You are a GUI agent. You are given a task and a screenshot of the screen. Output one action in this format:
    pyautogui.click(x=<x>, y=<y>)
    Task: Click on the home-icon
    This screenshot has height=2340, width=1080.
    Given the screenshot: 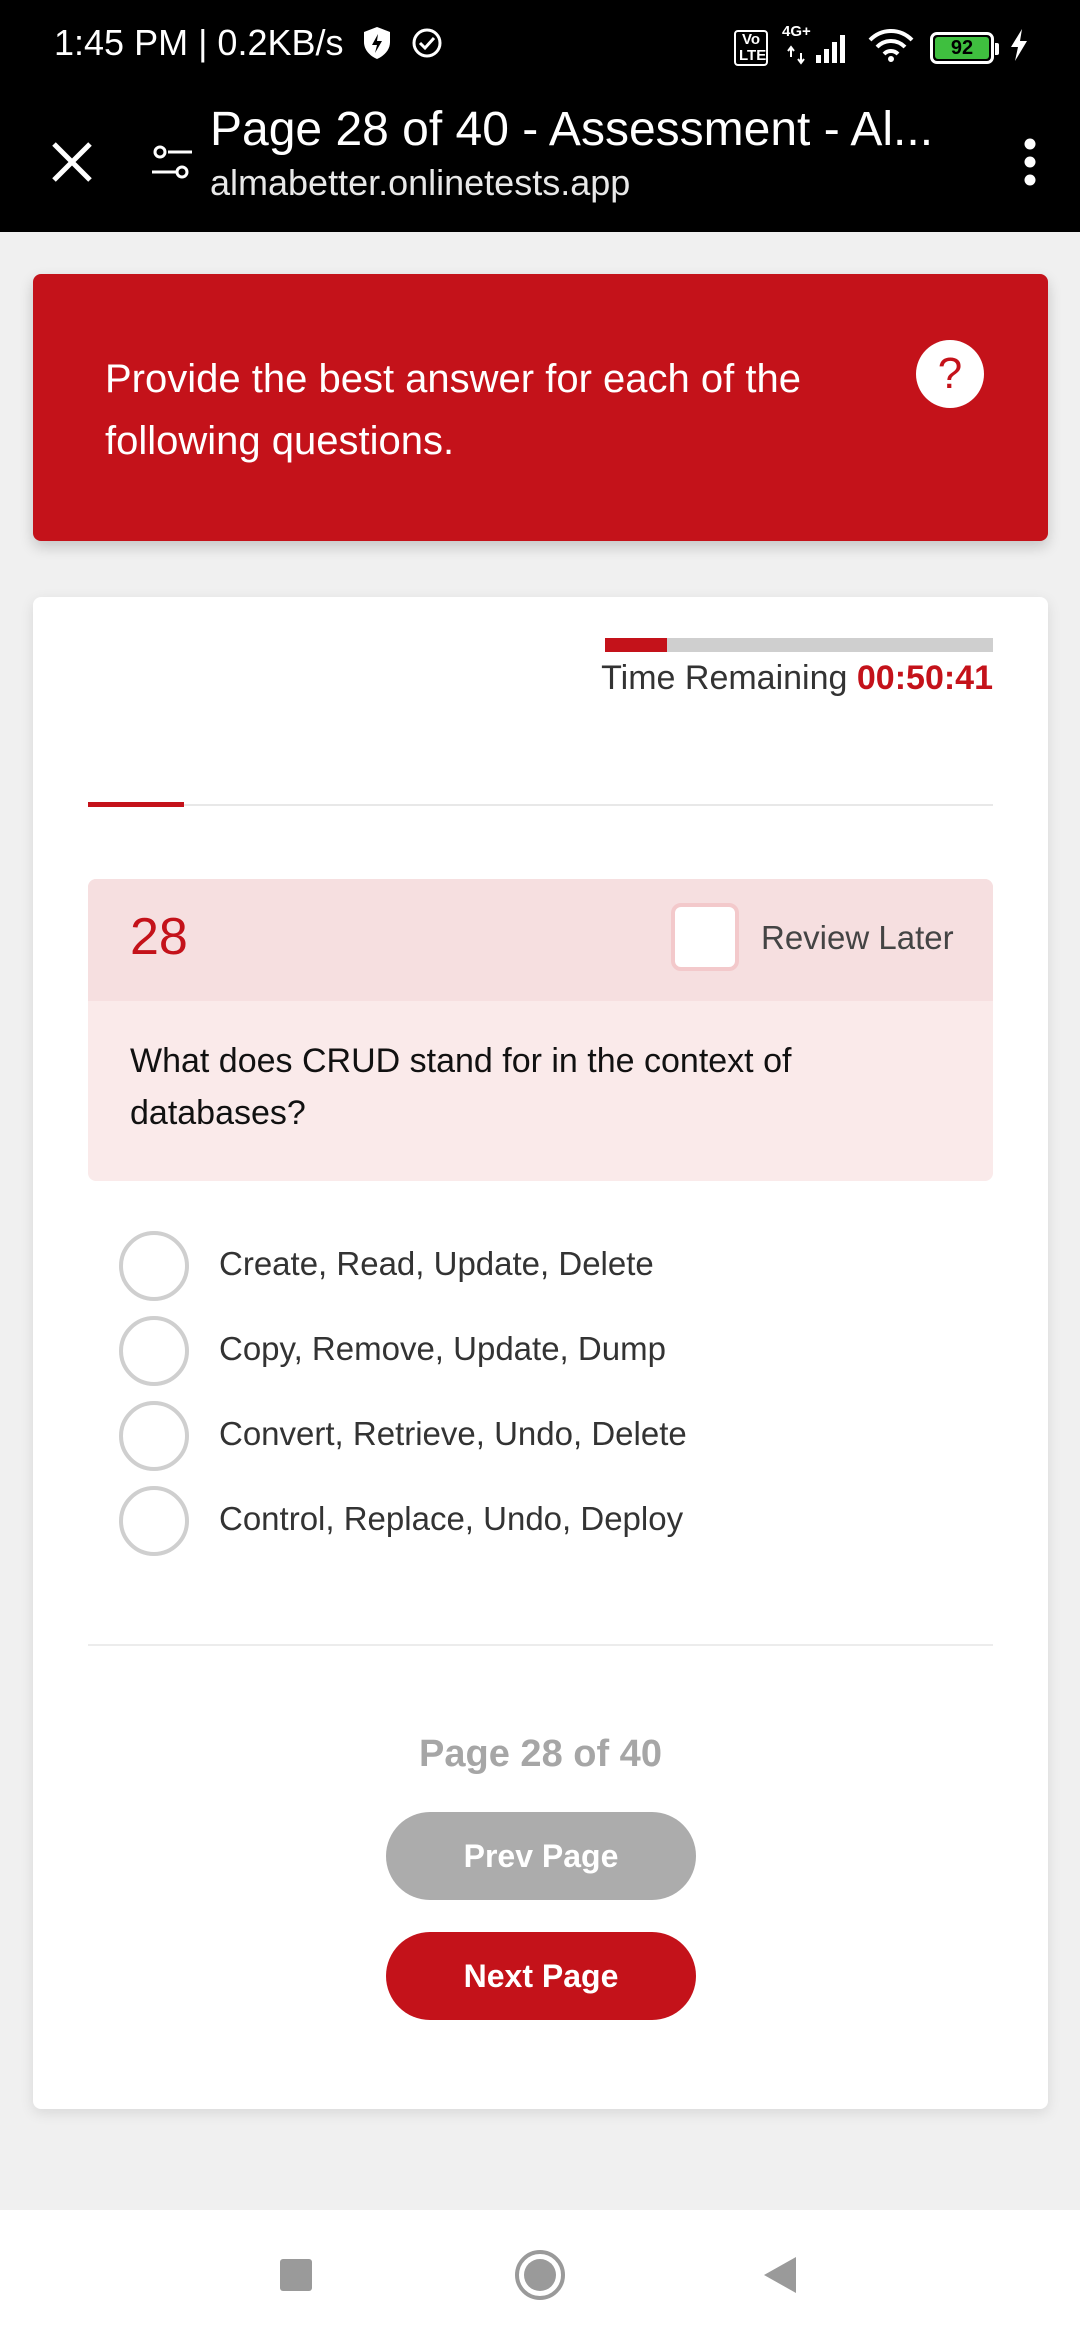 What is the action you would take?
    pyautogui.click(x=540, y=2275)
    